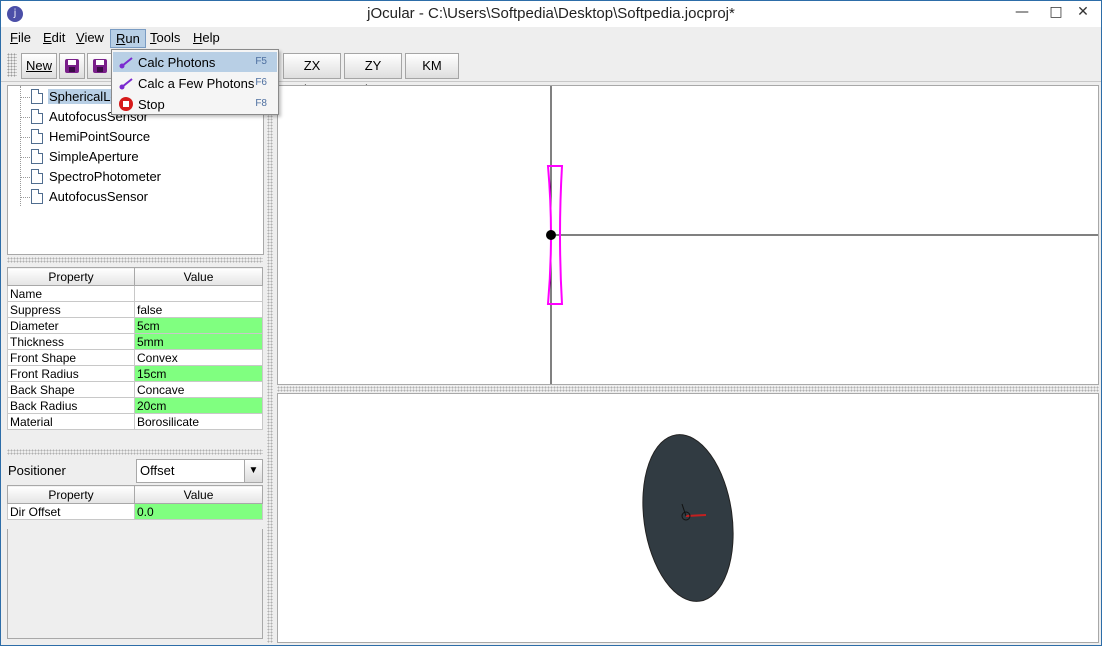 The image size is (1102, 646). I want to click on positioner-select: Offset ▼, so click(199, 471).